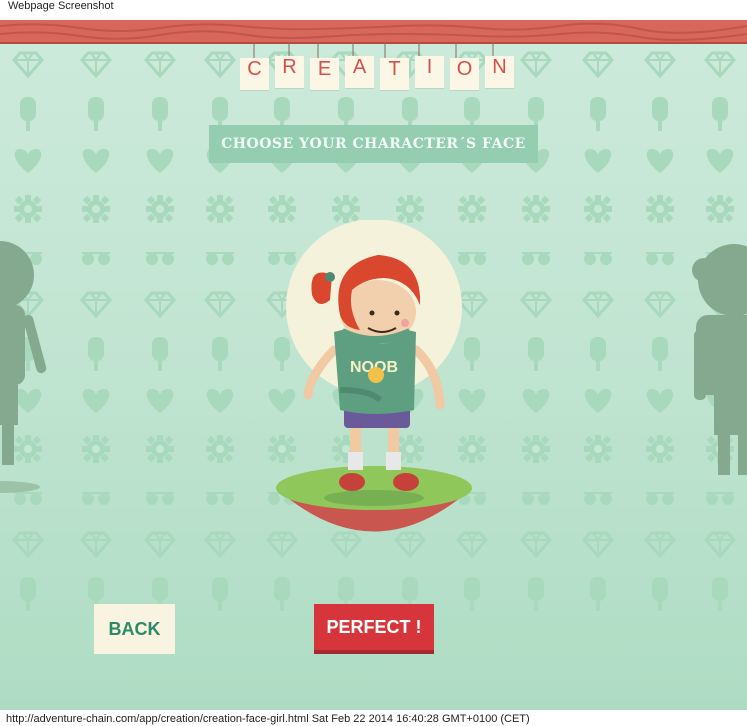 This screenshot has height=726, width=747. I want to click on title-letter: O, so click(464, 74).